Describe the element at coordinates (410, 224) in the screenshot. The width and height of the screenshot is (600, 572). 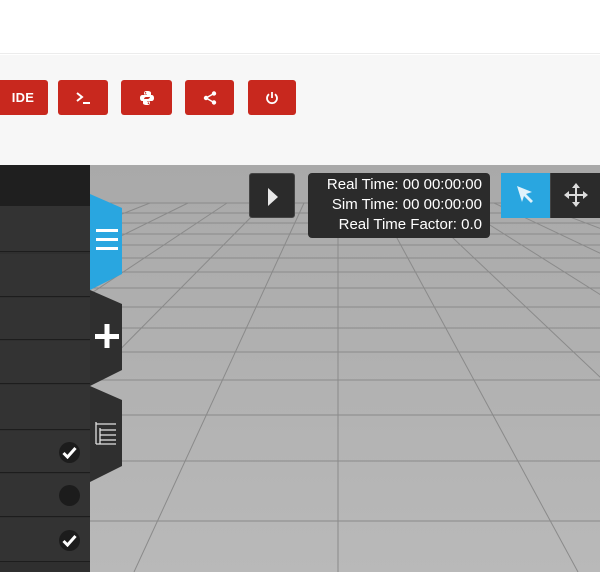
I see `real-time-factor-text: Real Time Factor: 0.0` at that location.